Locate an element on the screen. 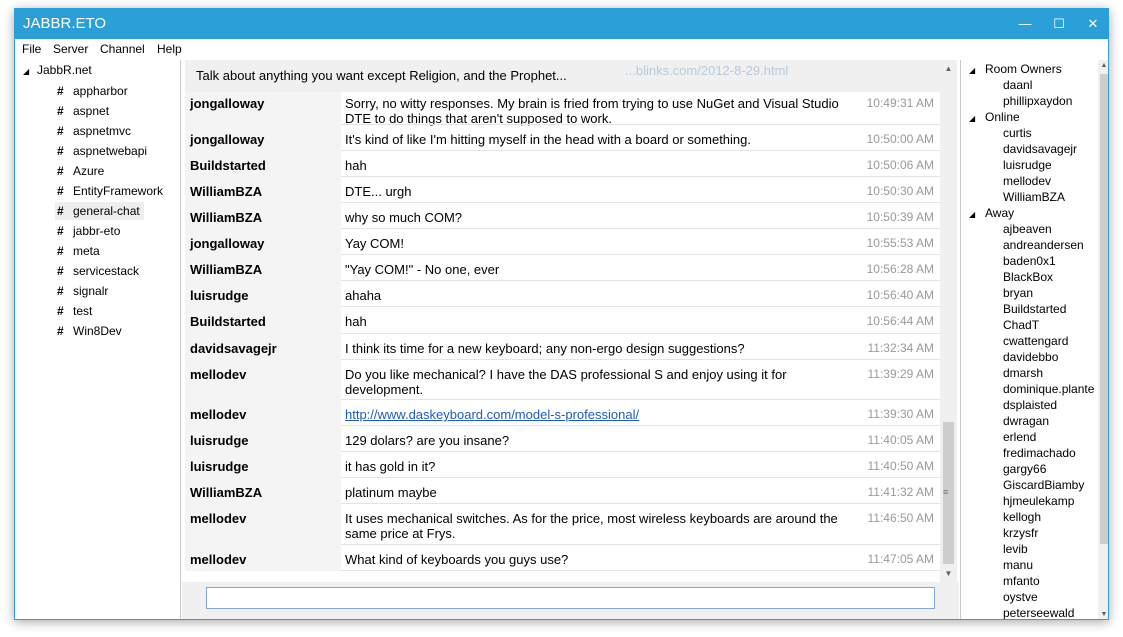 The height and width of the screenshot is (637, 1123). user-list-scrollbar: ▲ ▼ is located at coordinates (1103, 339).